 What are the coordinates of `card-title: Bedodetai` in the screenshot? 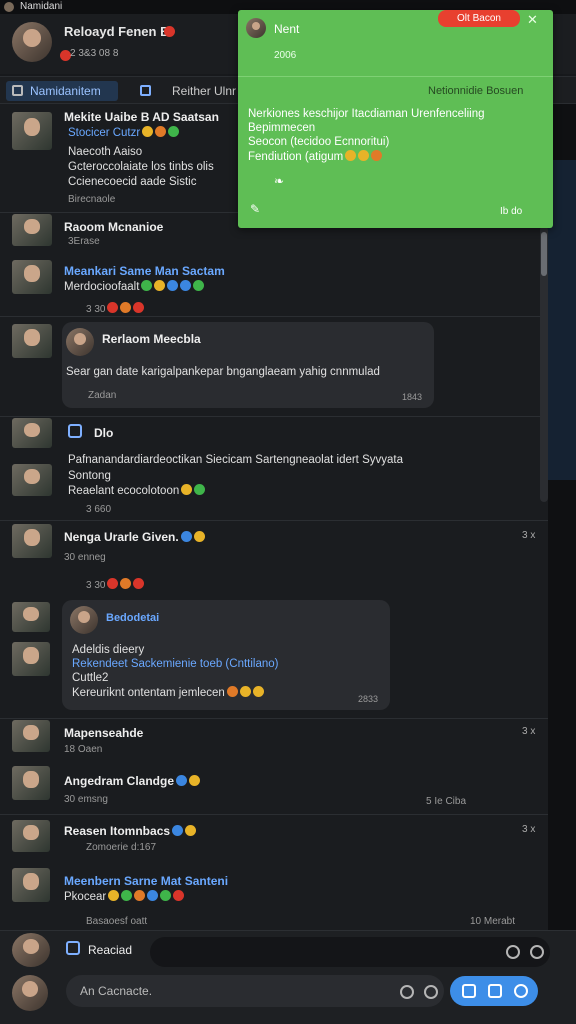 It's located at (133, 618).